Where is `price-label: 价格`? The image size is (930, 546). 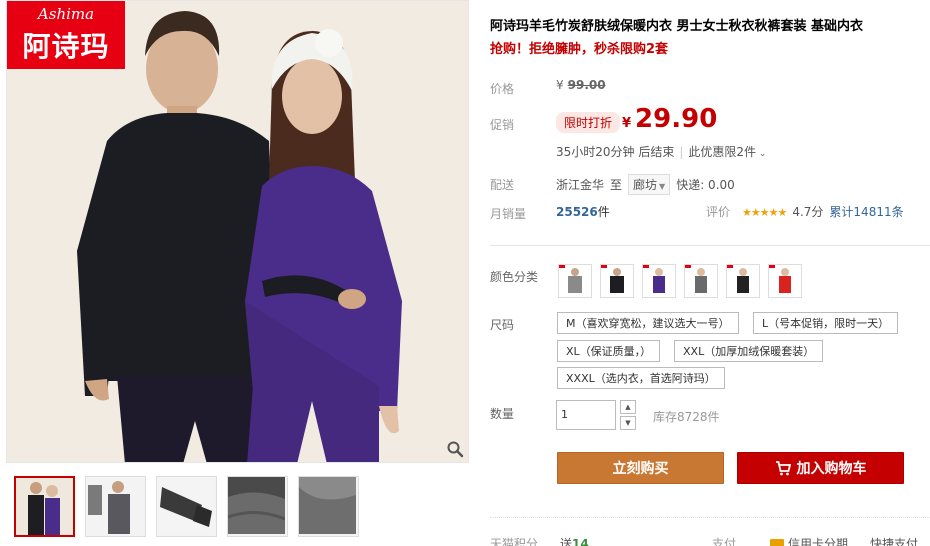 price-label: 价格 is located at coordinates (502, 89).